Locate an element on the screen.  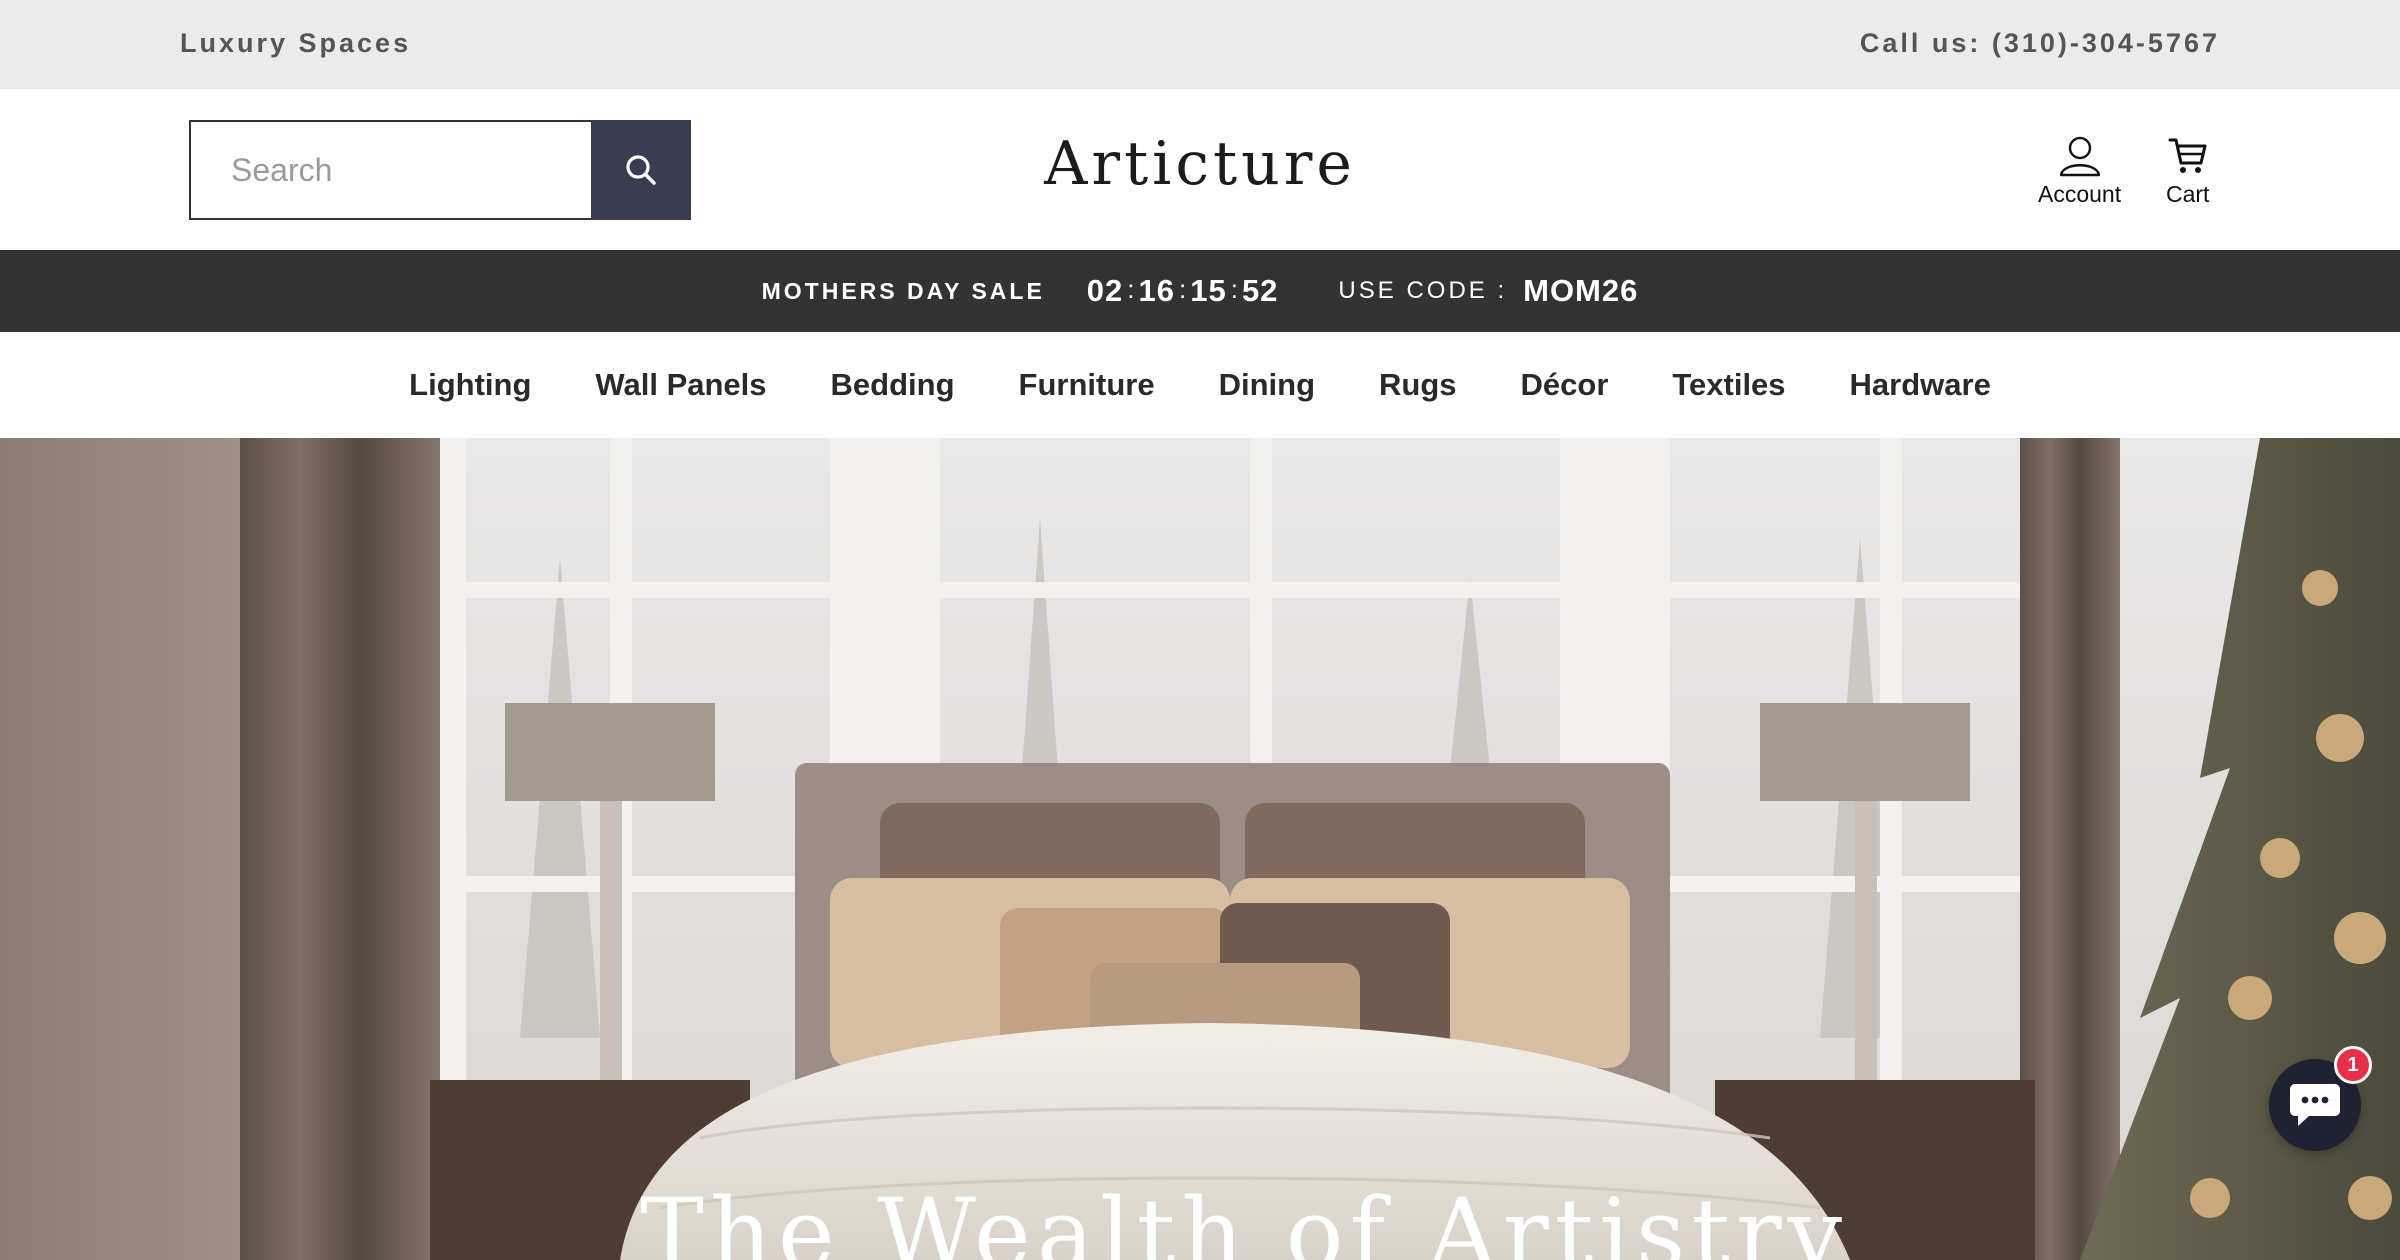
countdown-timer: 02 : 16 : 15 : 52 is located at coordinates (1183, 291).